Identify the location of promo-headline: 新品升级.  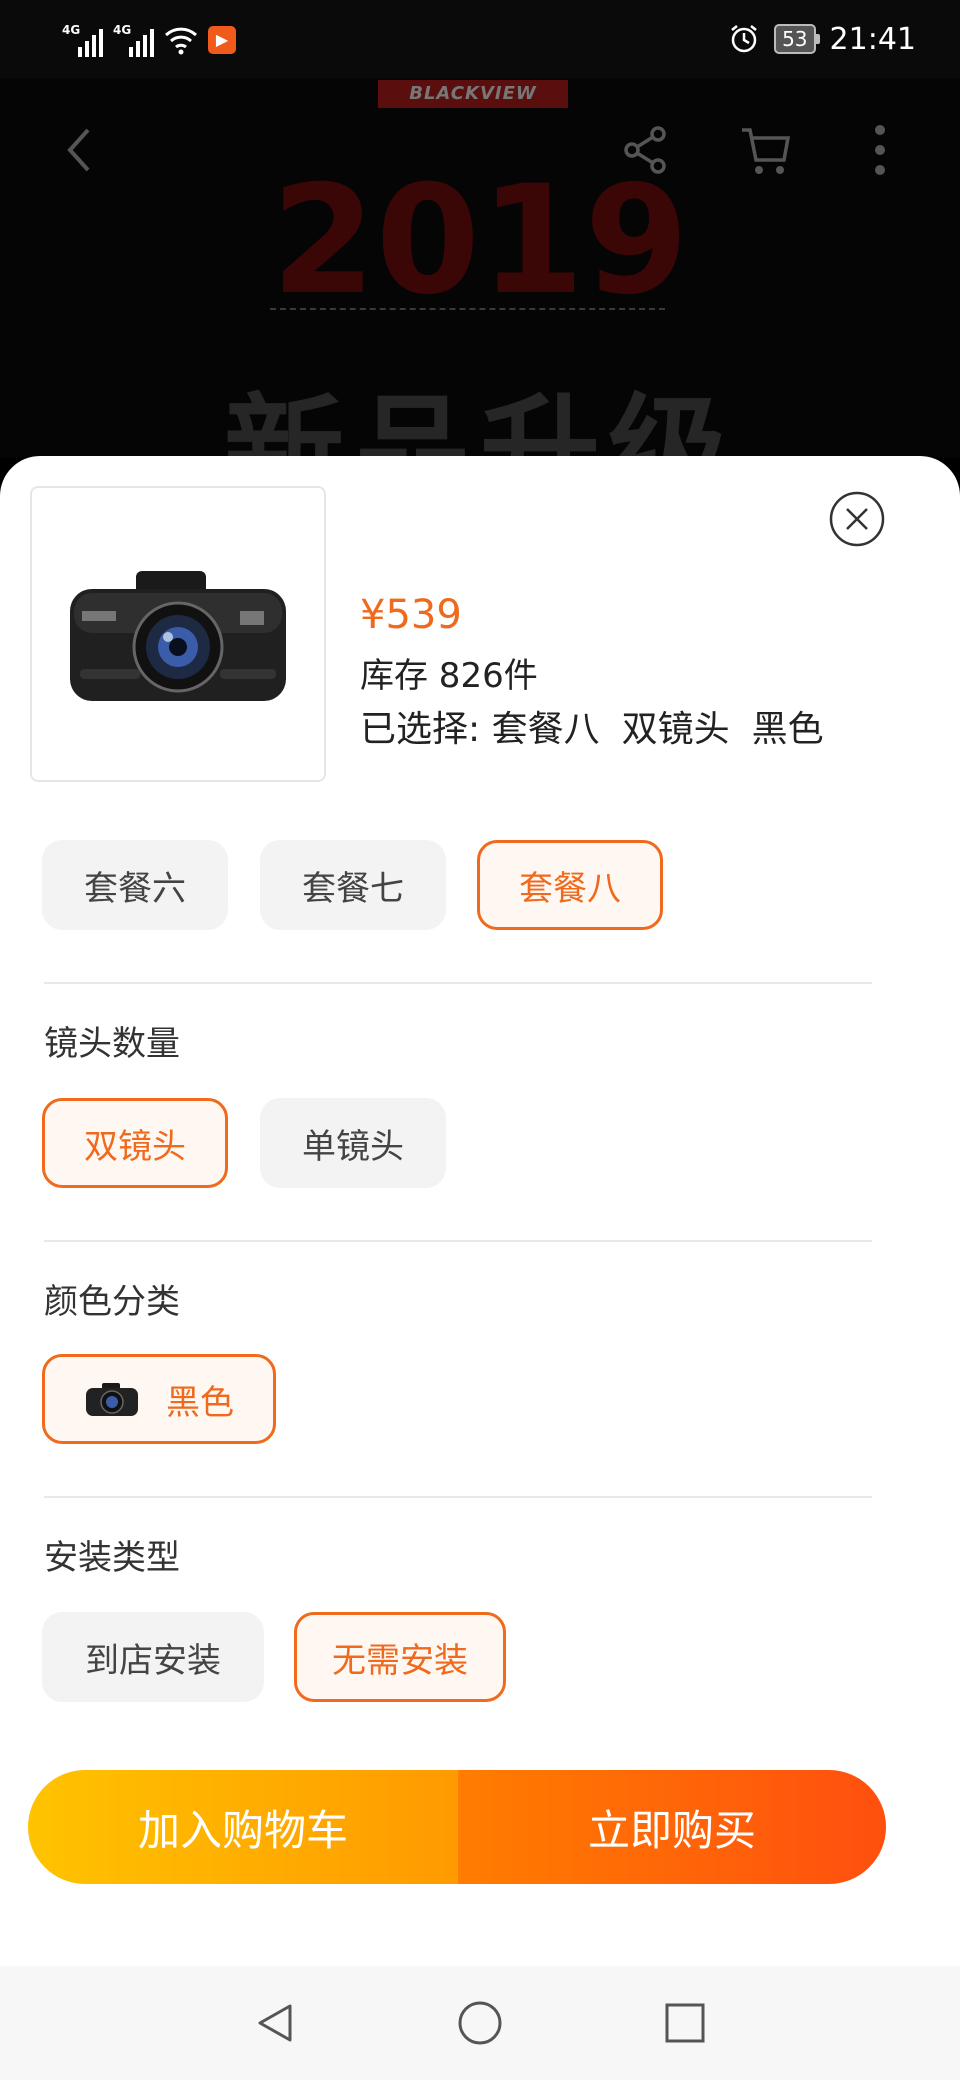
(480, 420).